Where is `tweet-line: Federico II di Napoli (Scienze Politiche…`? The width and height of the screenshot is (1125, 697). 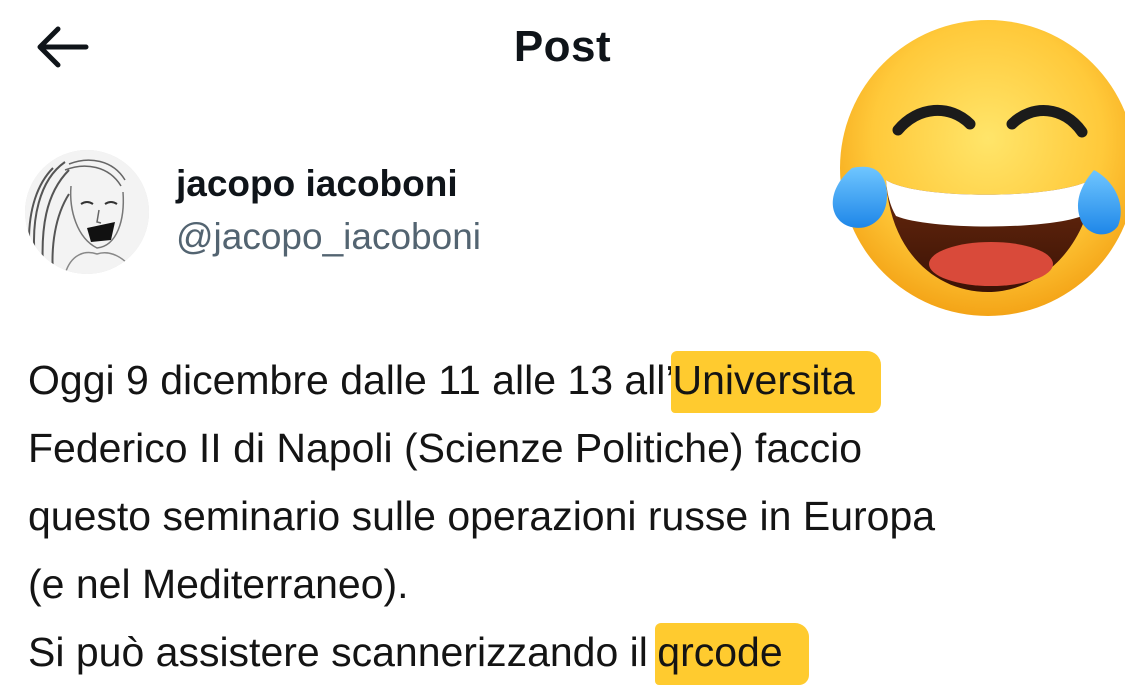 tweet-line: Federico II di Napoli (Scienze Politiche… is located at coordinates (445, 448).